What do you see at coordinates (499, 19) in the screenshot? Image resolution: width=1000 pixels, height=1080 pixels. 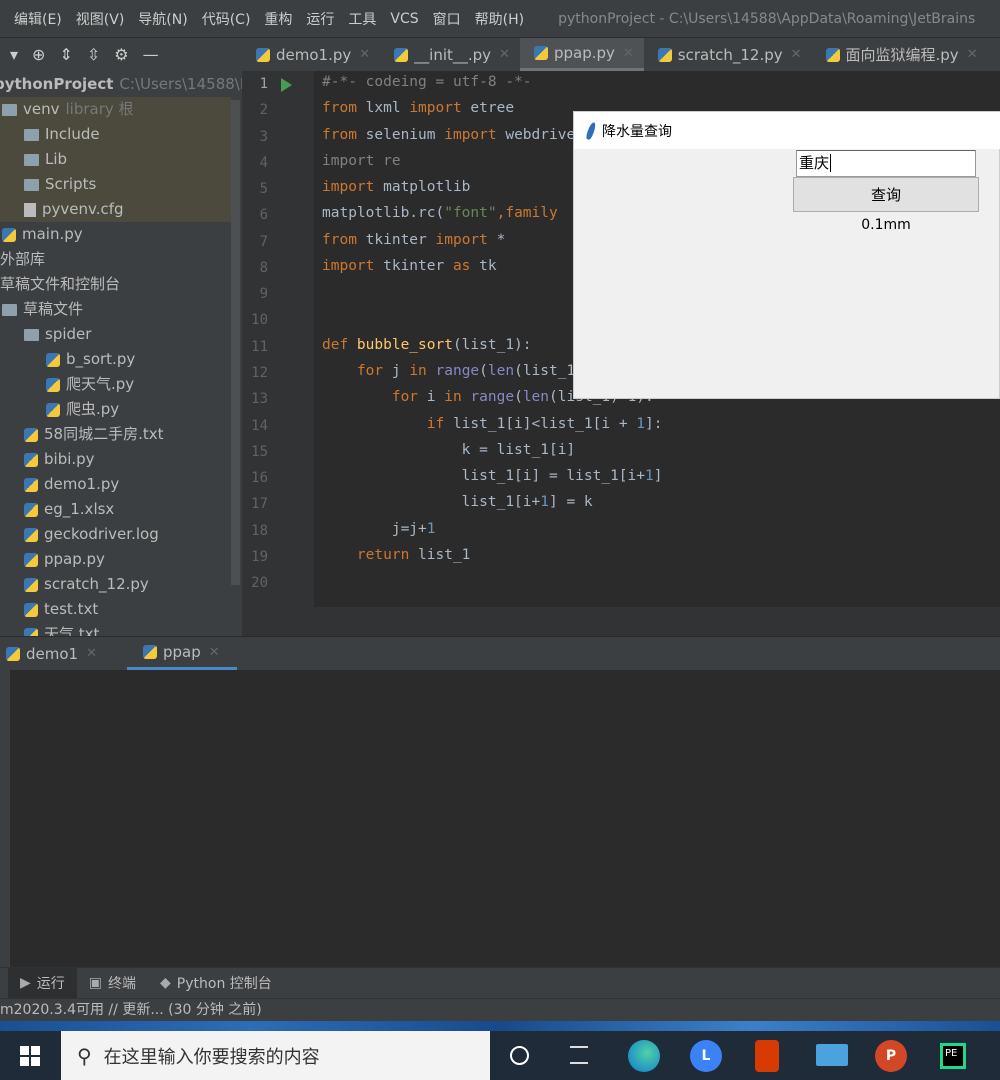 I see `menu-item: 帮助(H)` at bounding box center [499, 19].